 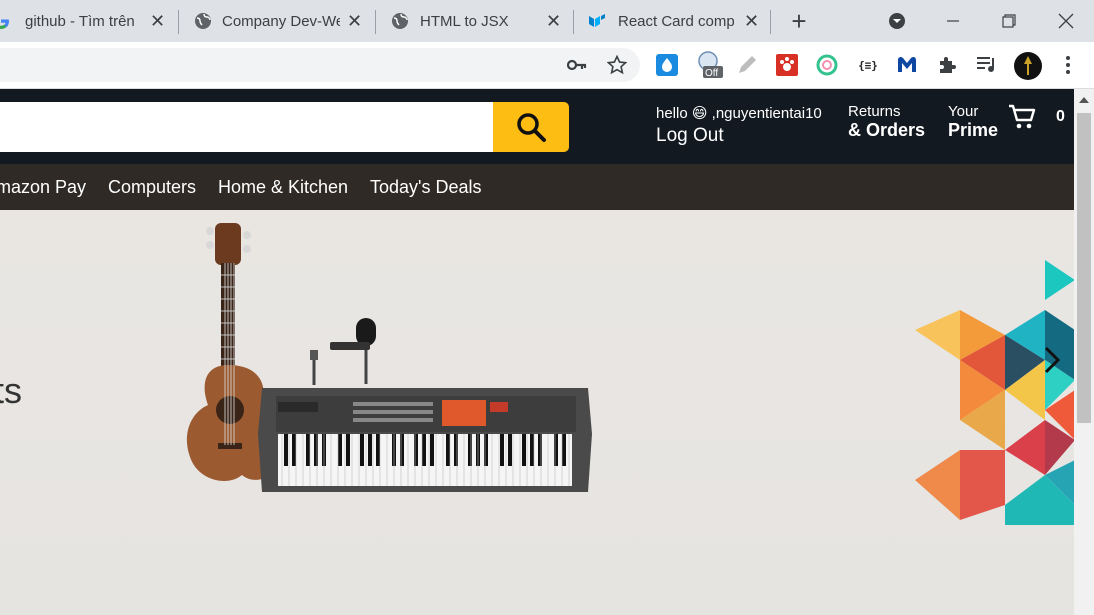 I want to click on browser-tab-react-card: React Card compo ✕, so click(x=672, y=21).